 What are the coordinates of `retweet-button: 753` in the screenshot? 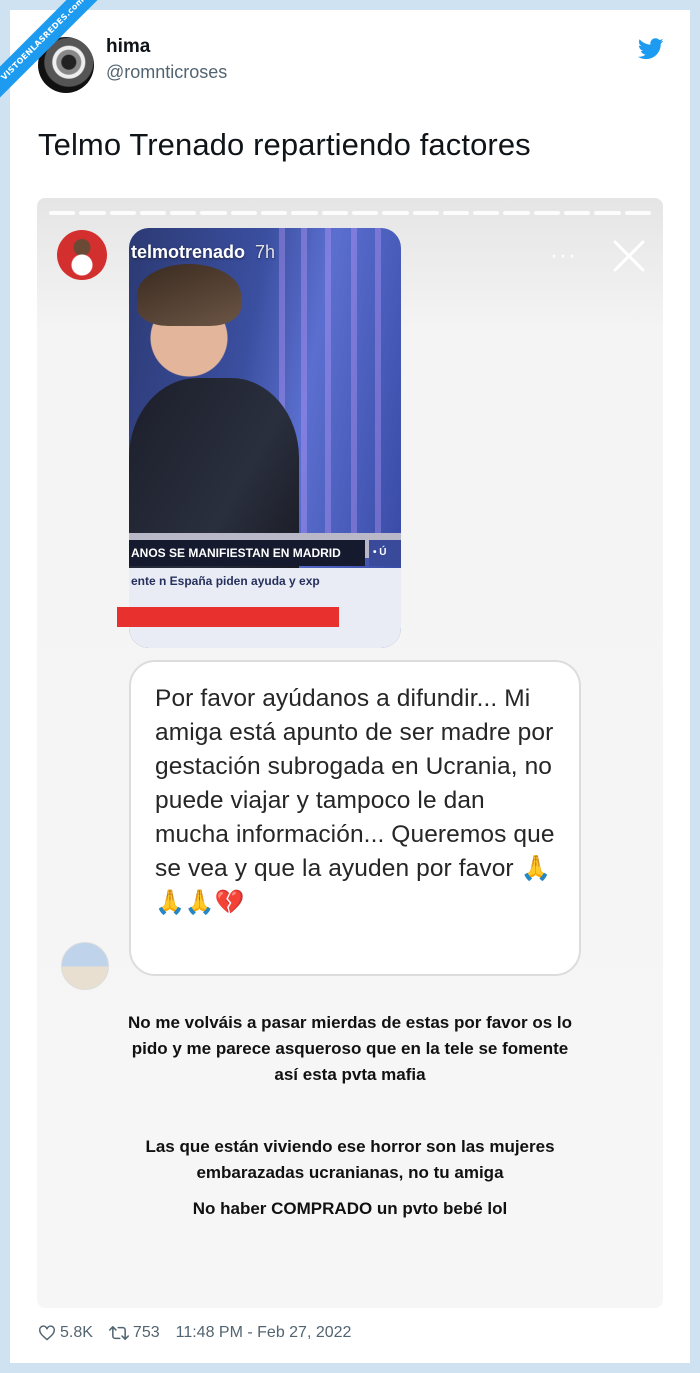 It's located at (134, 1333).